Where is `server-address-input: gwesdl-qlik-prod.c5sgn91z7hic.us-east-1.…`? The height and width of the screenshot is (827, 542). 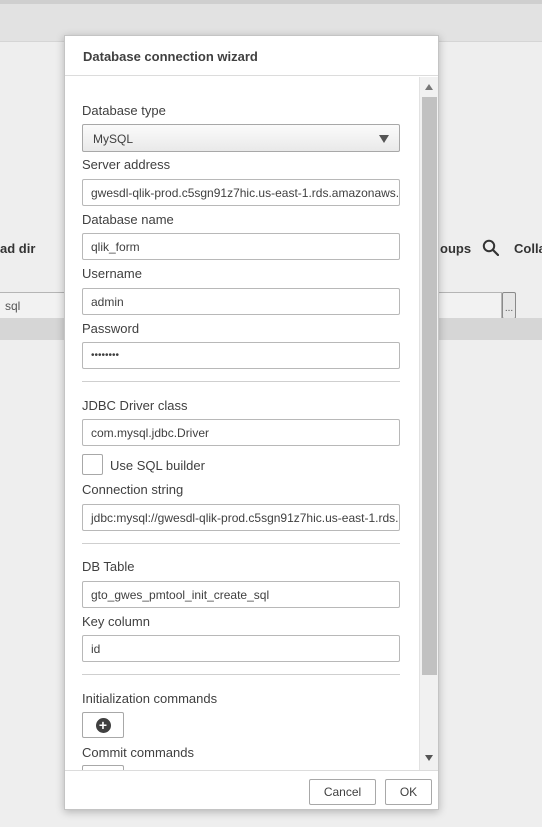
server-address-input: gwesdl-qlik-prod.c5sgn91z7hic.us-east-1.… is located at coordinates (241, 192).